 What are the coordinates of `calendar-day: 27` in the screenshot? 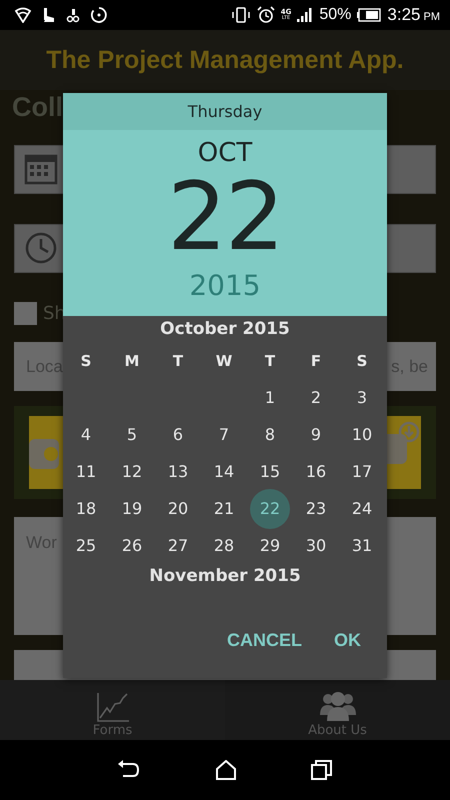 It's located at (178, 545).